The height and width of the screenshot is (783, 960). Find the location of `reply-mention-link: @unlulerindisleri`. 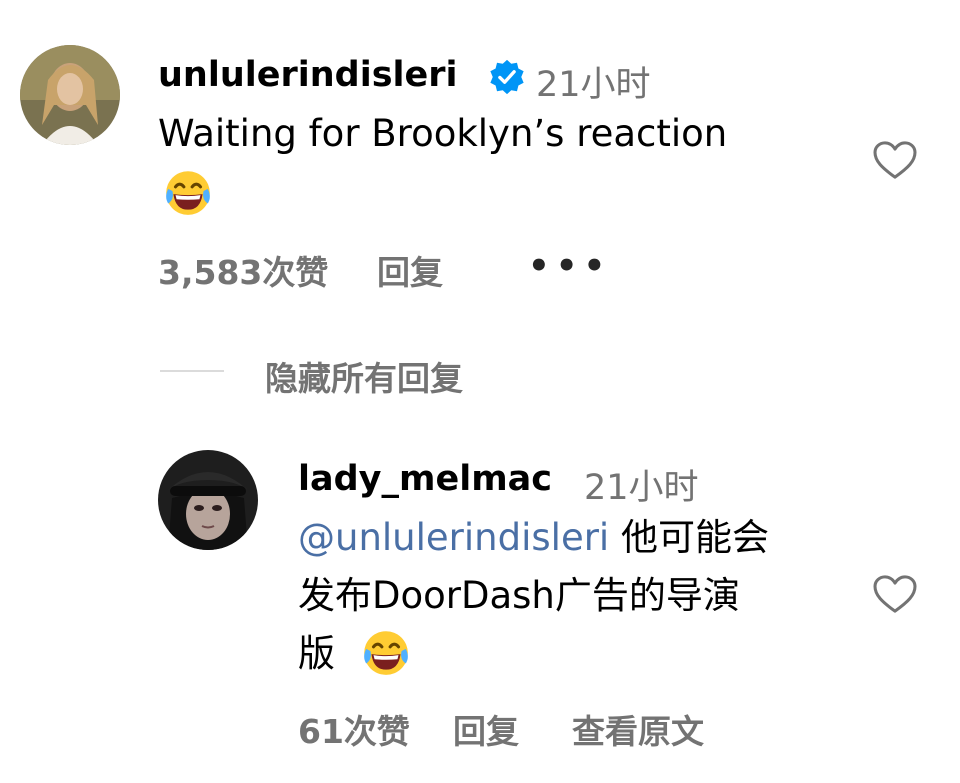

reply-mention-link: @unlulerindisleri is located at coordinates (453, 537).